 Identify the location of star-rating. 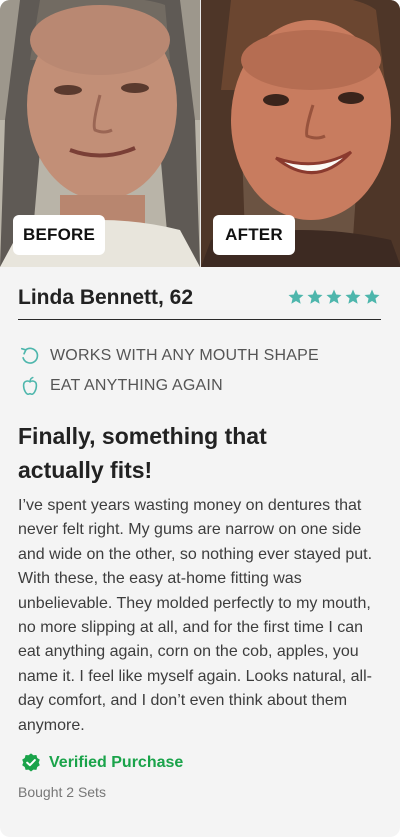
(334, 297).